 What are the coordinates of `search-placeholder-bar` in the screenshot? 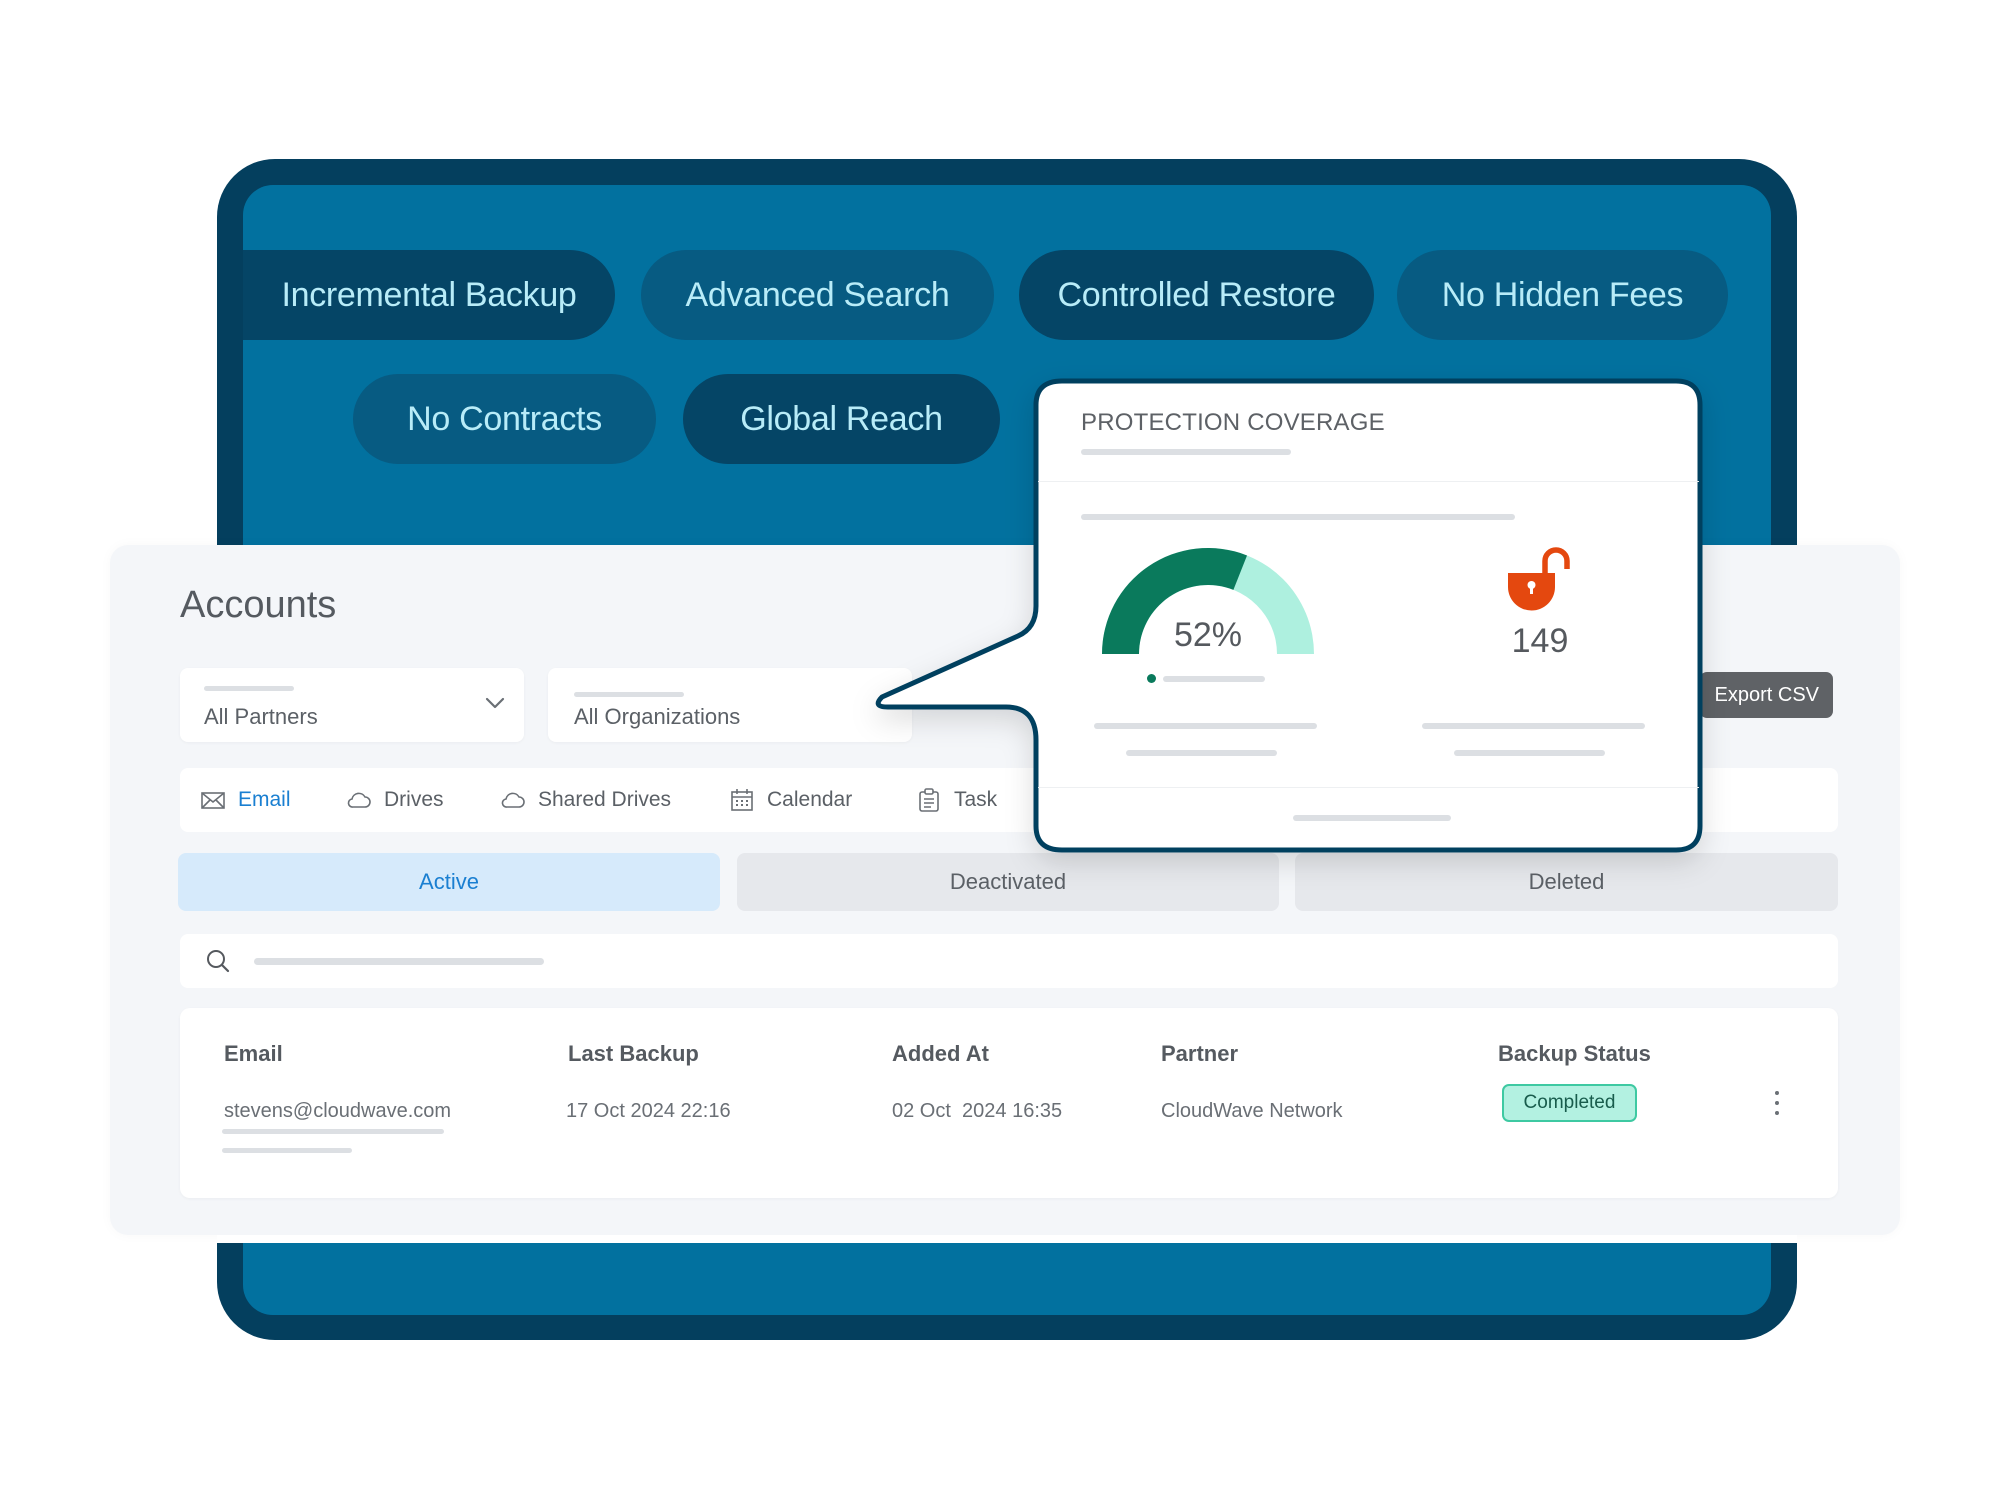 It's located at (399, 961).